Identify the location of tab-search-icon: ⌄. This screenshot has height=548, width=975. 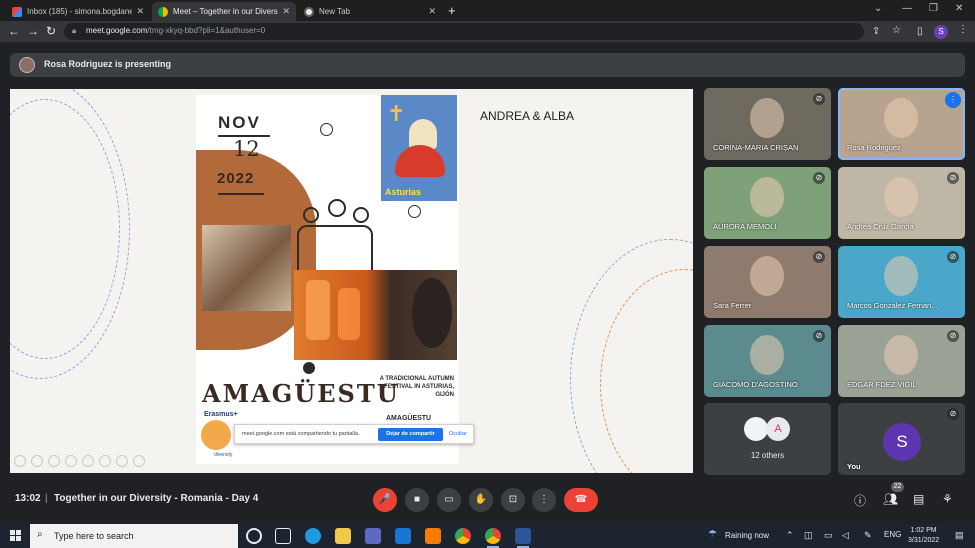
(878, 8).